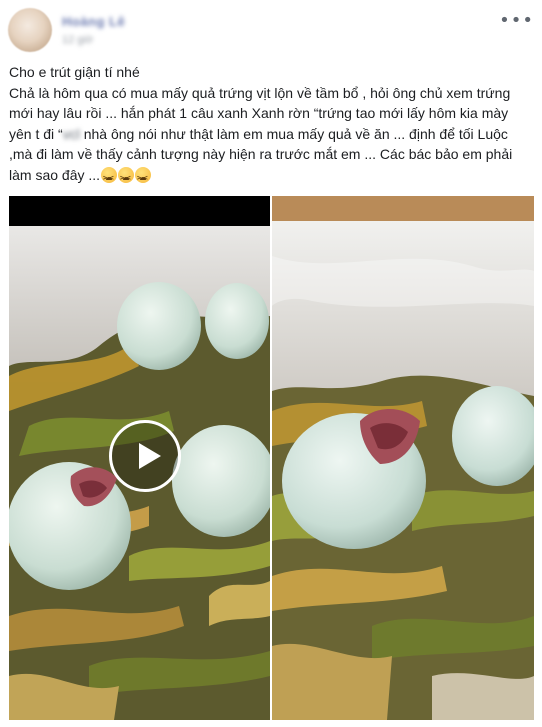 The width and height of the screenshot is (542, 727). What do you see at coordinates (74, 72) in the screenshot?
I see `post-text-line-1: Cho e trút giận tí nhé` at bounding box center [74, 72].